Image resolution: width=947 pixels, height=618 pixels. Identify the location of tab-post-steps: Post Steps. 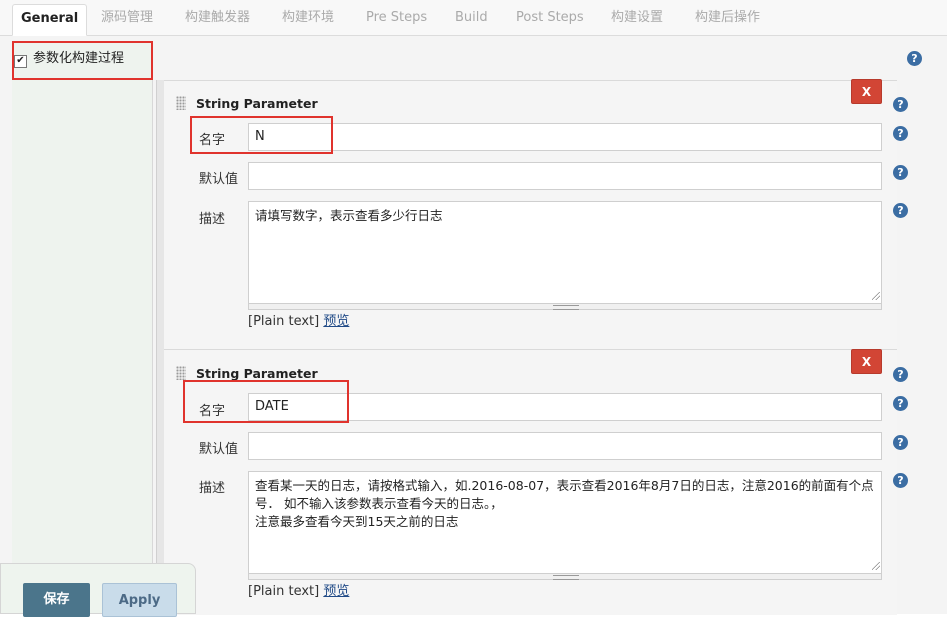
(550, 18).